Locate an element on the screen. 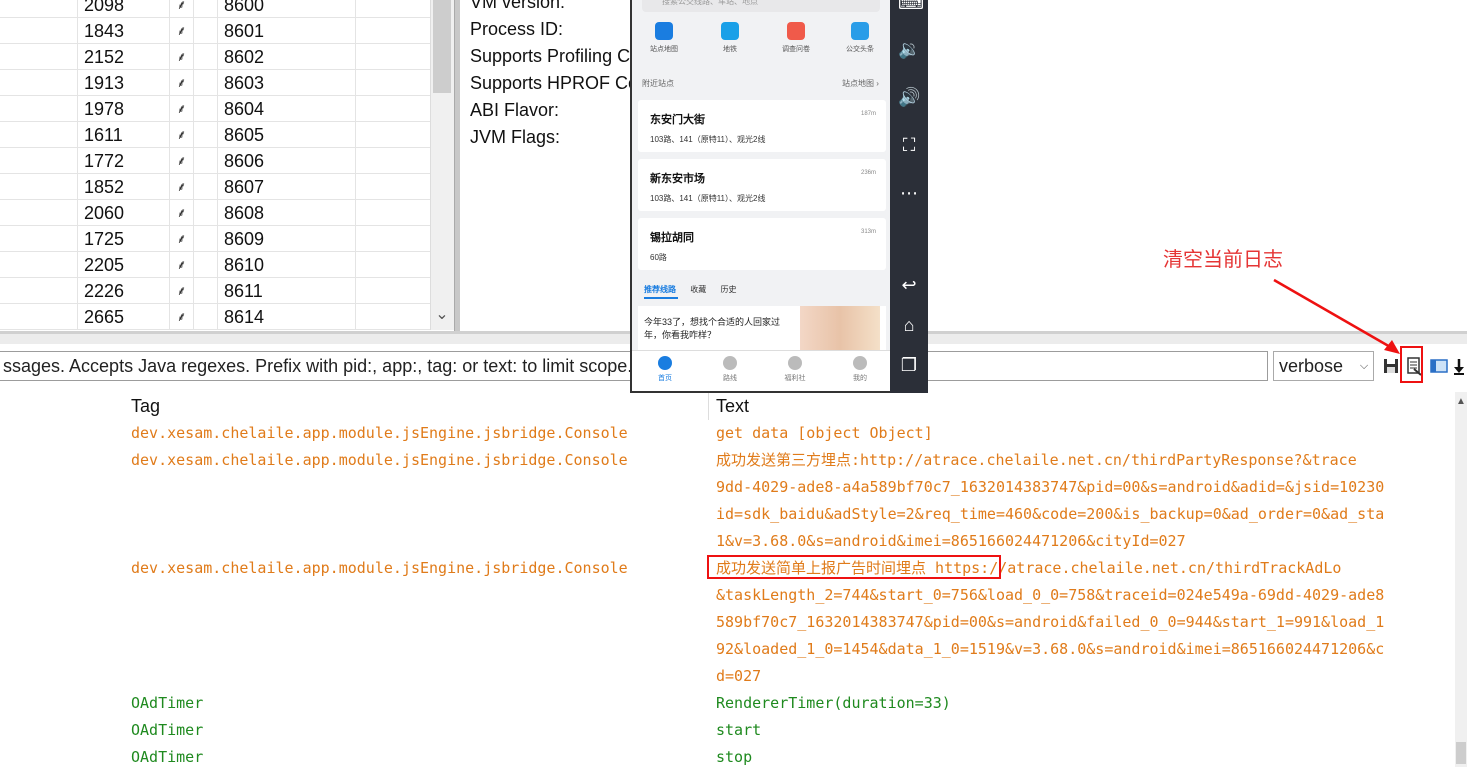  nav-routes: 路线 is located at coordinates (730, 369).